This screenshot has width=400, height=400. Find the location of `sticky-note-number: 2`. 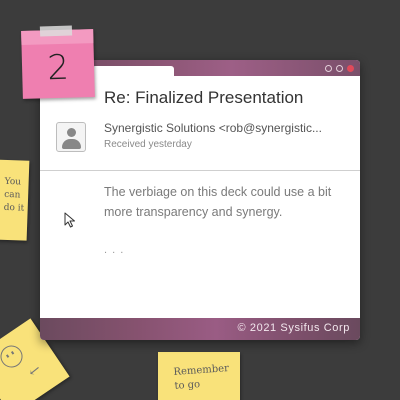

sticky-note-number: 2 is located at coordinates (58, 64).